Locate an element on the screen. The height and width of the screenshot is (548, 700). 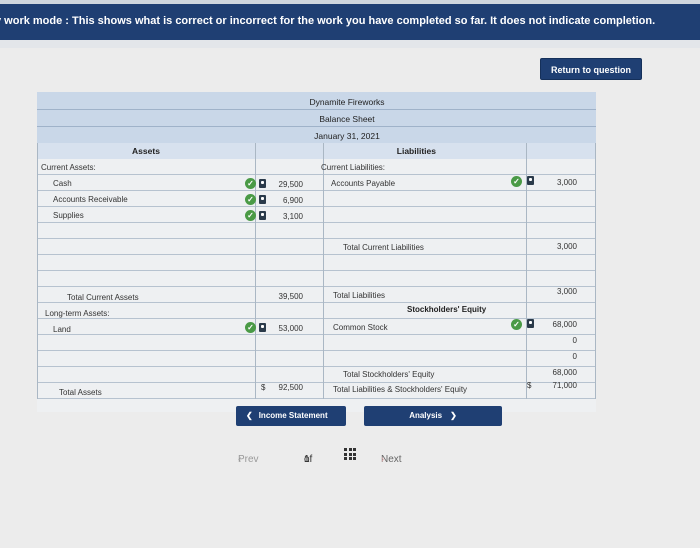
supplies-label: Supplies is located at coordinates (68, 215).